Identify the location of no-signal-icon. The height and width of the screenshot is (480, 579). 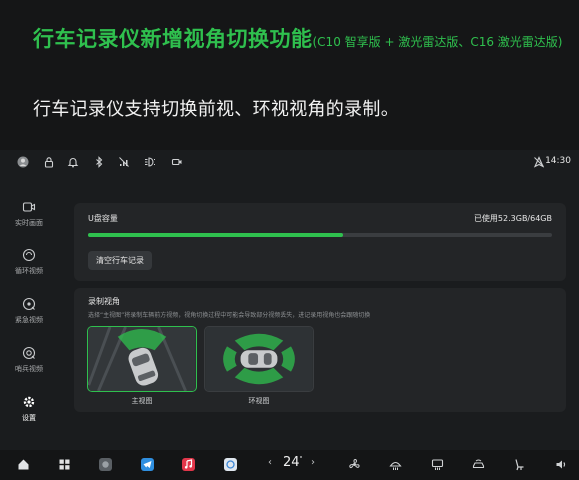
(124, 162).